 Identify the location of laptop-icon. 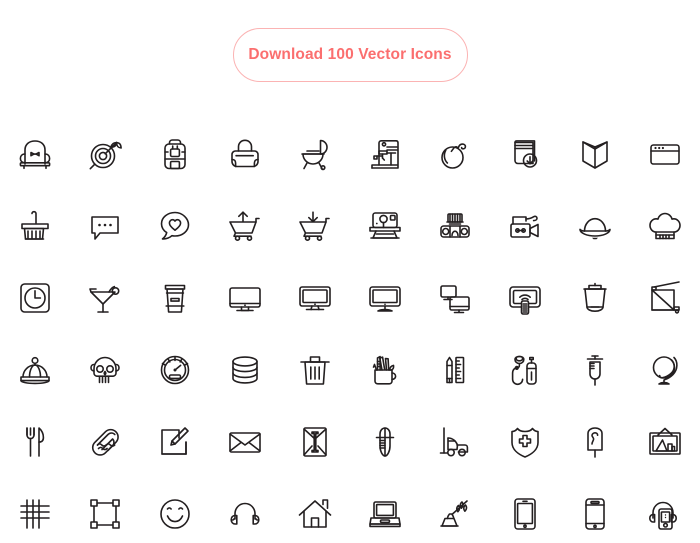
(385, 510).